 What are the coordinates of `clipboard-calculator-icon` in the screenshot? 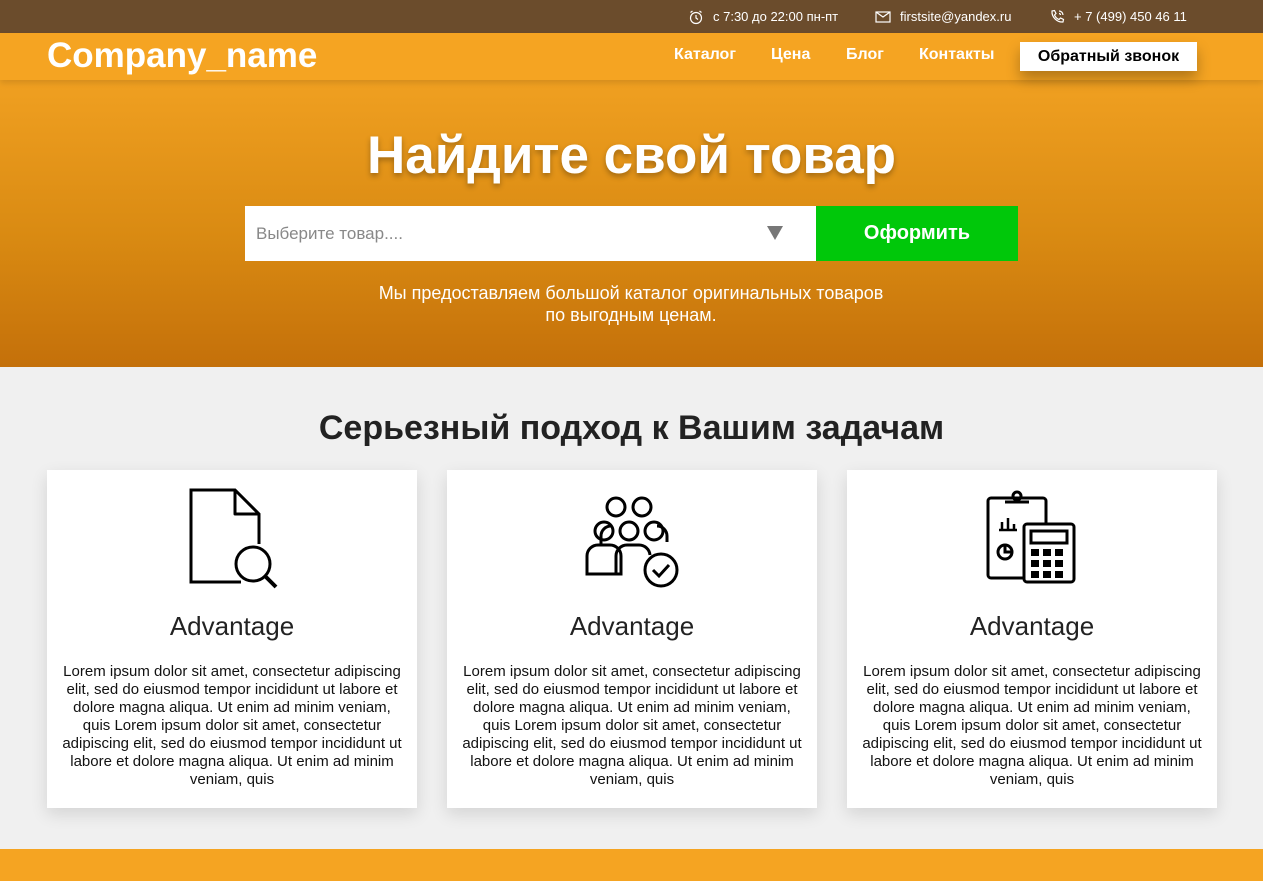 It's located at (1031, 537).